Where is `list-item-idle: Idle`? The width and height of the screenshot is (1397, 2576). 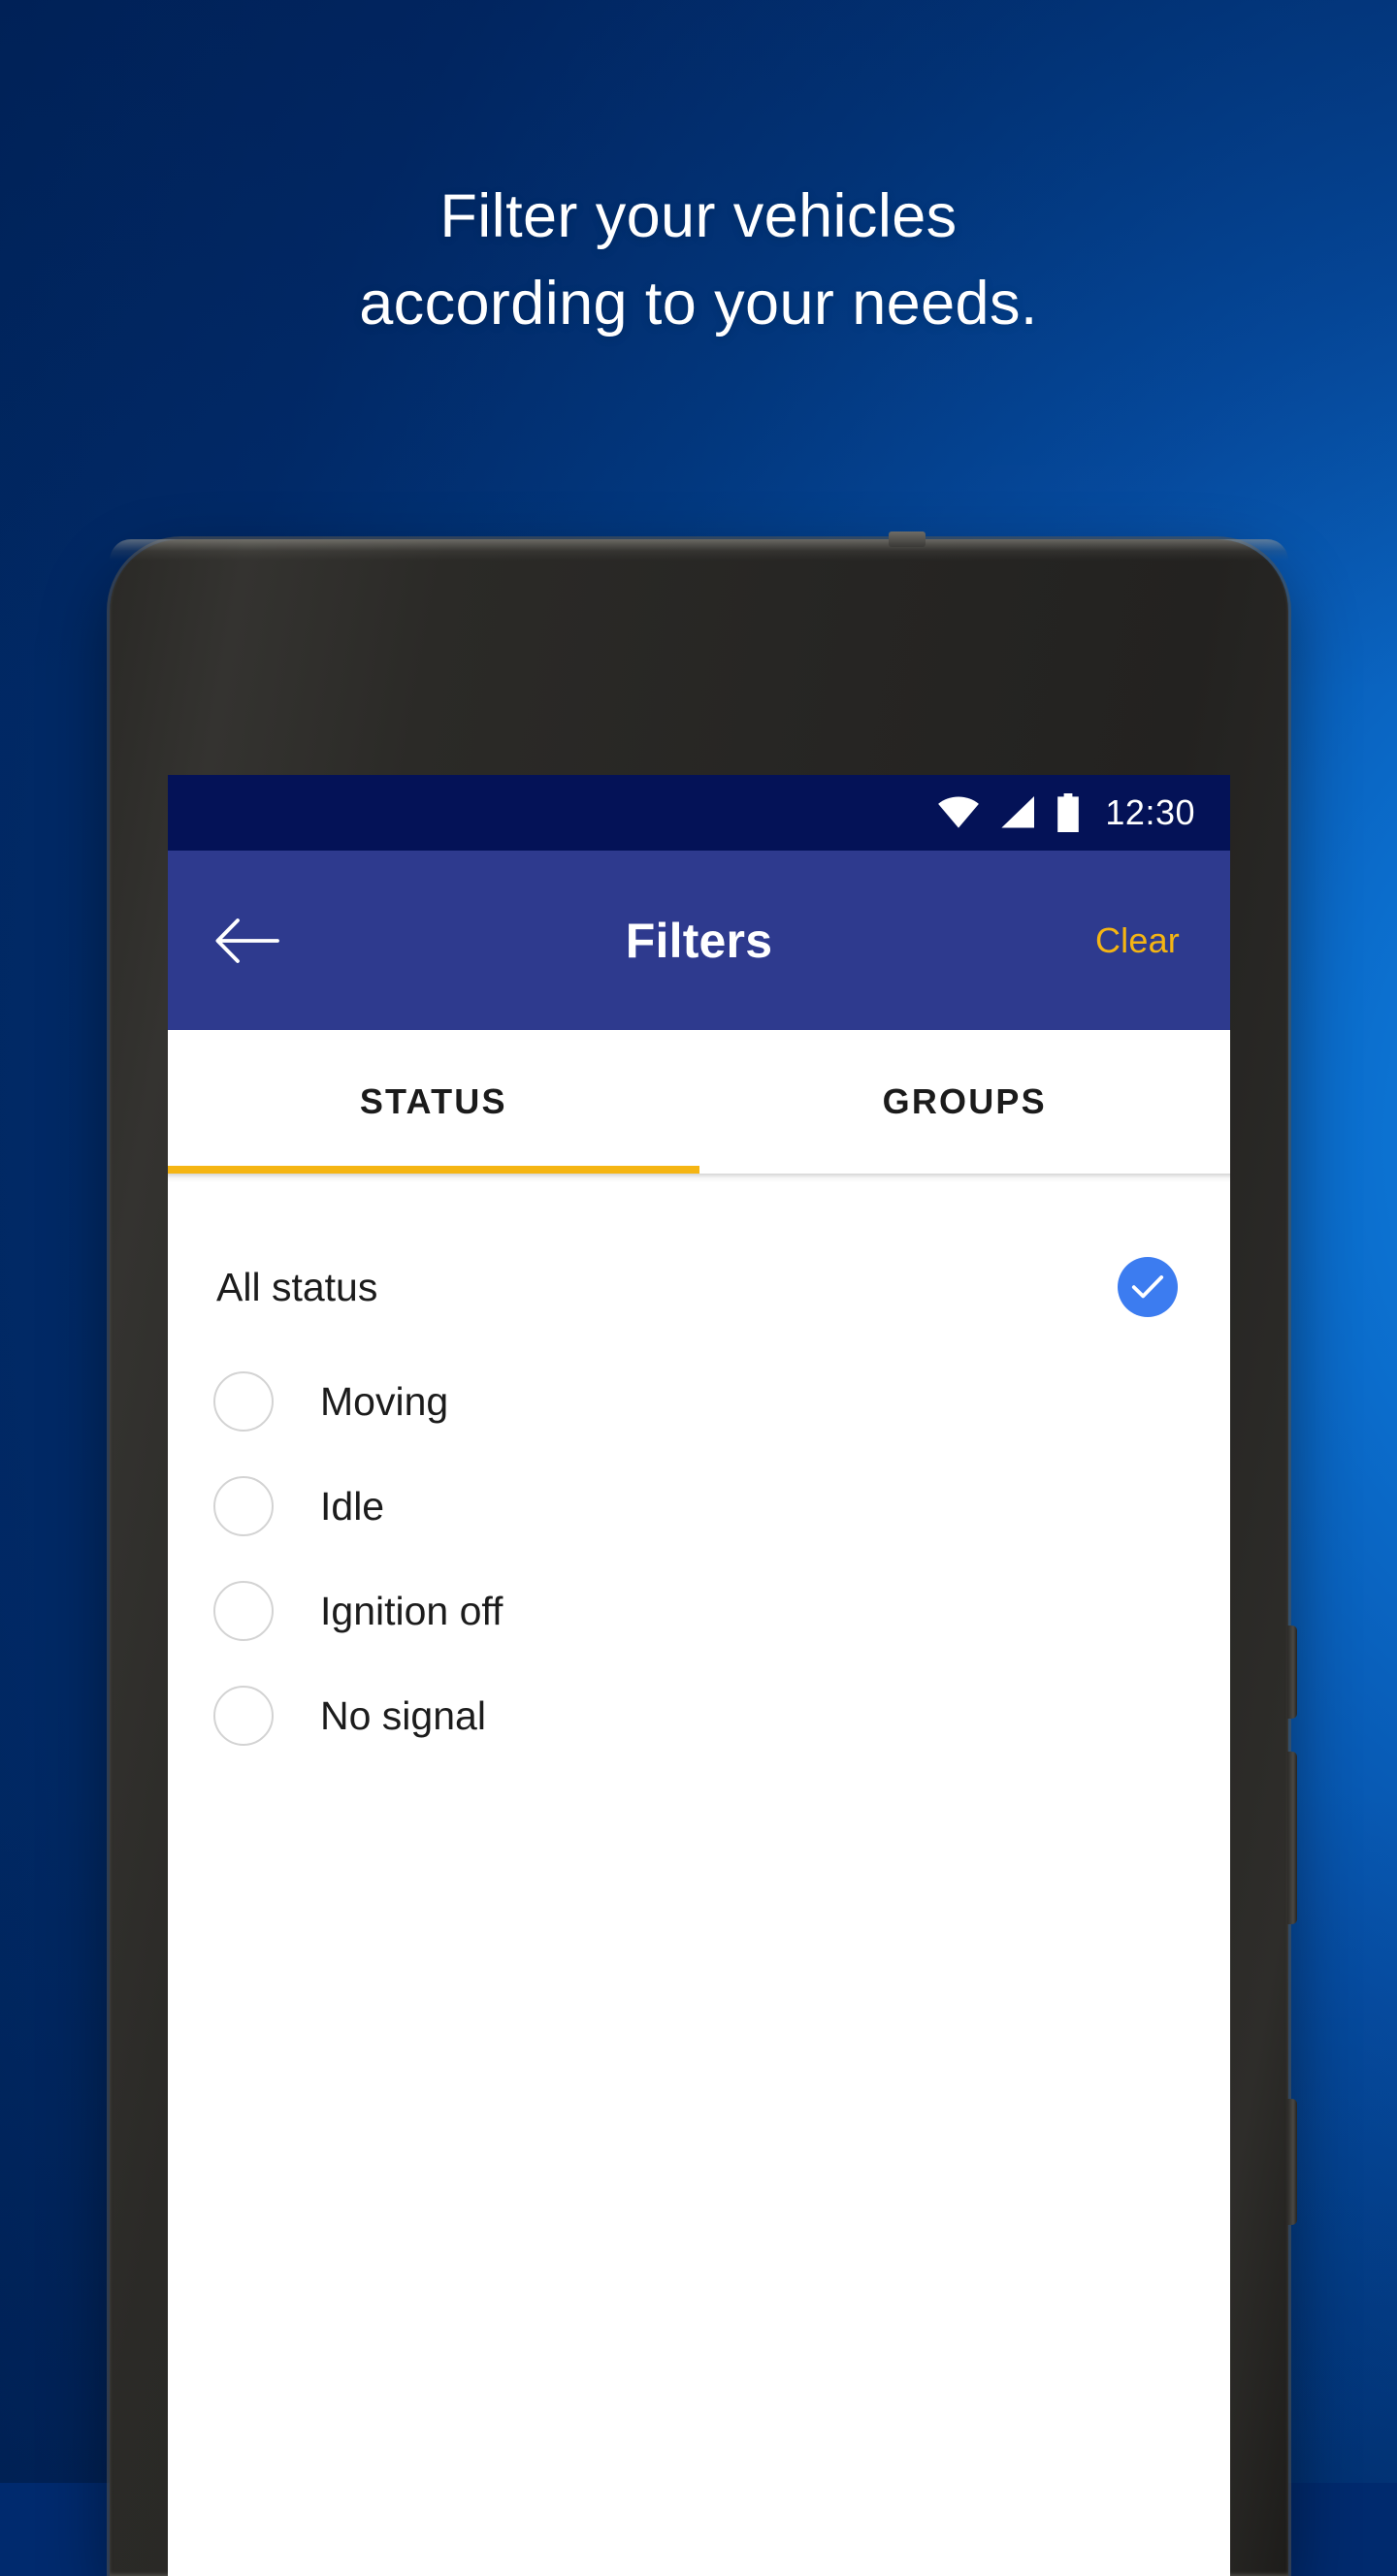
list-item-idle: Idle is located at coordinates (699, 1506).